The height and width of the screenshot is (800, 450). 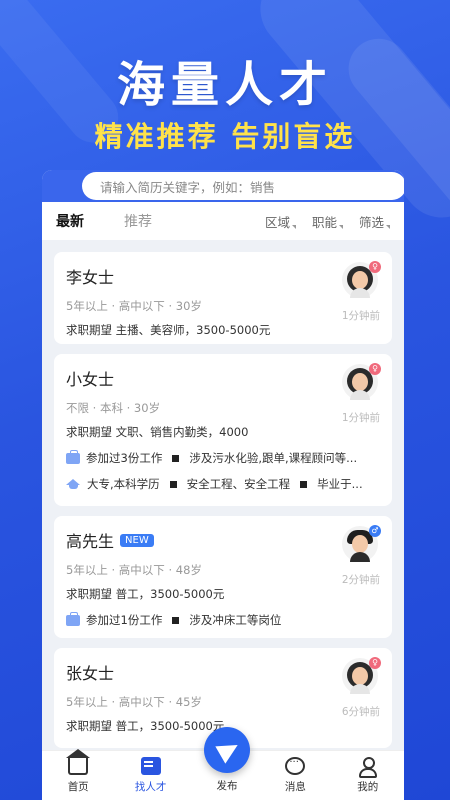 I want to click on filter-group: 区域 职能 筛选, so click(x=327, y=221).